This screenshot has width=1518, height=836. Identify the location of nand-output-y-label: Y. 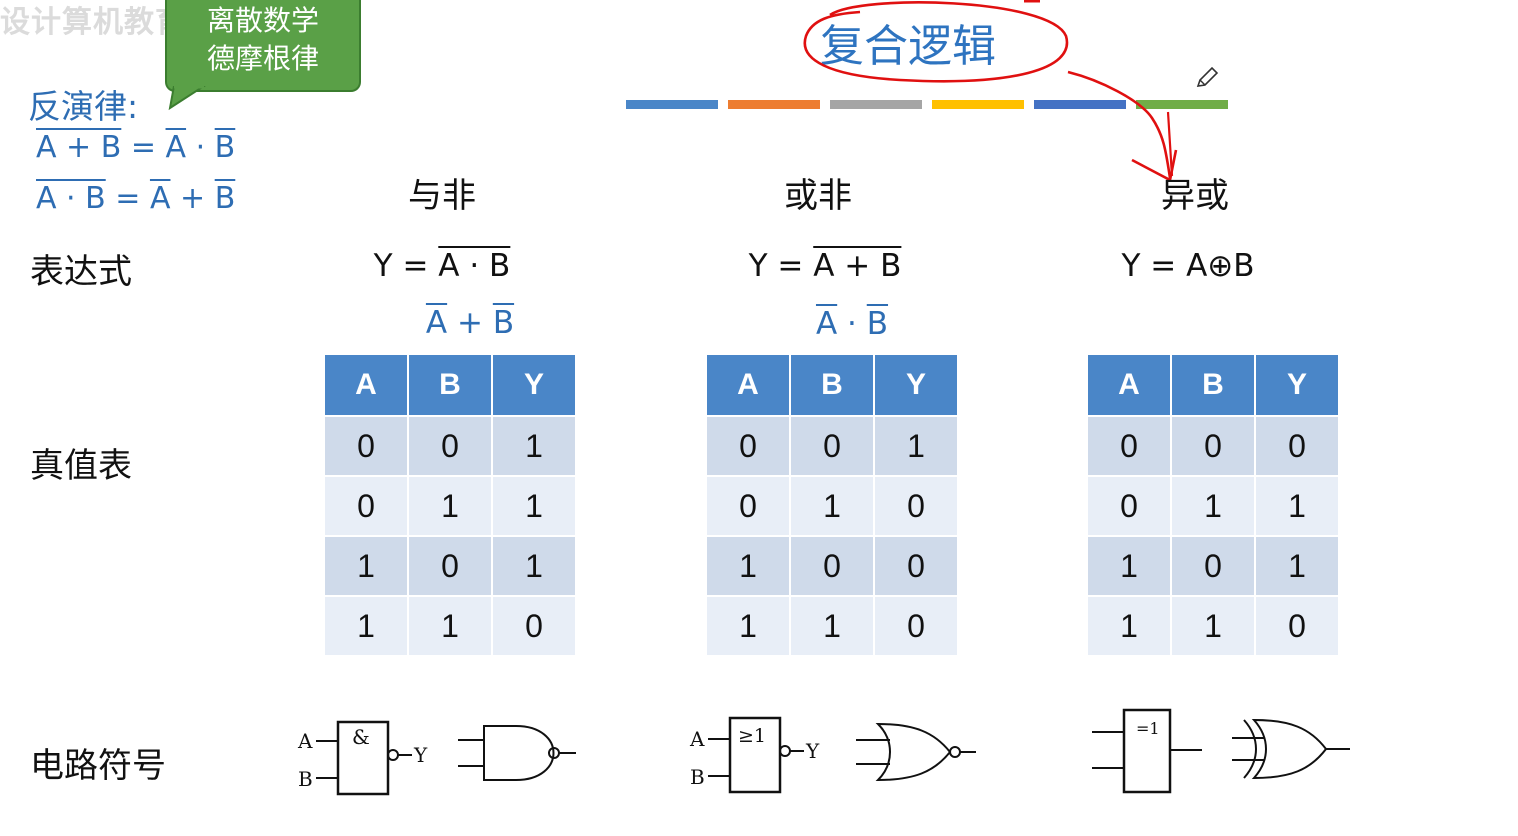
(420, 755).